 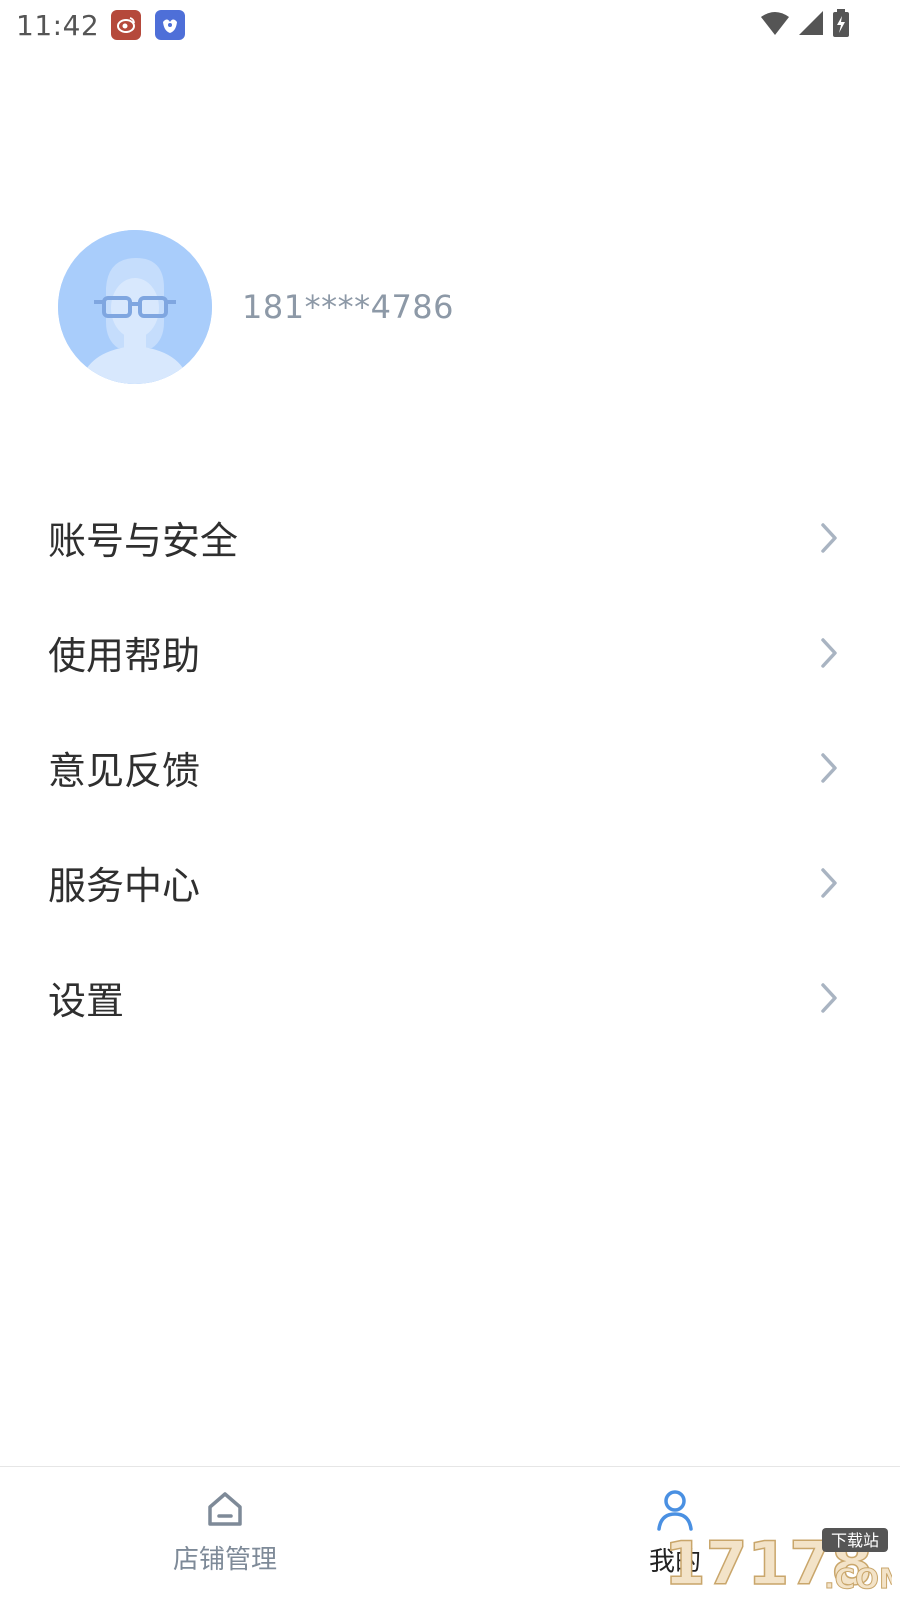 I want to click on avatar, so click(x=135, y=307).